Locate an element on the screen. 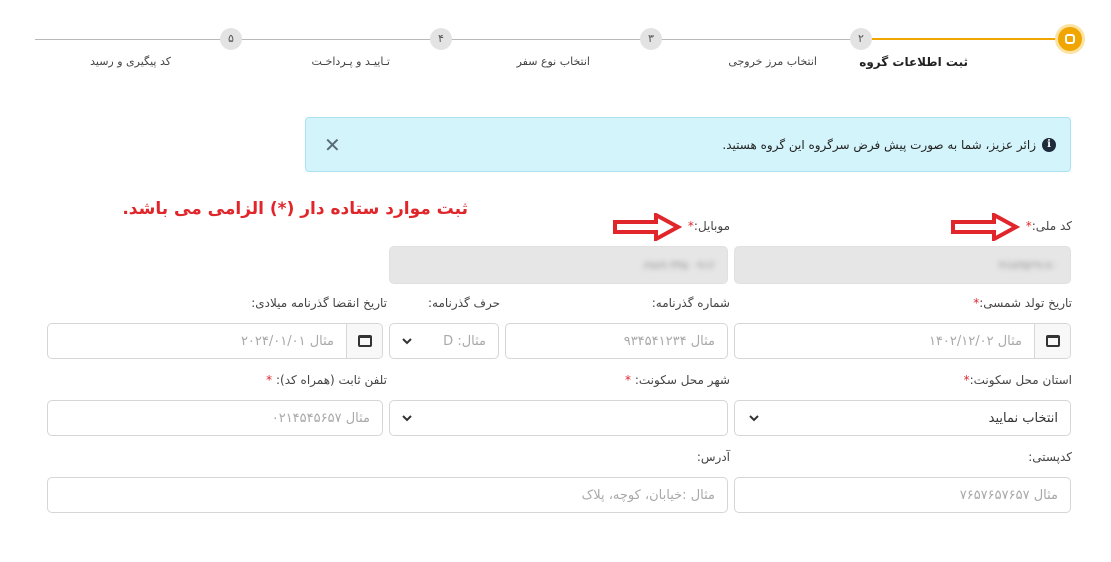 The width and height of the screenshot is (1111, 562). national-code-label: کد ملی:* is located at coordinates (1048, 226).